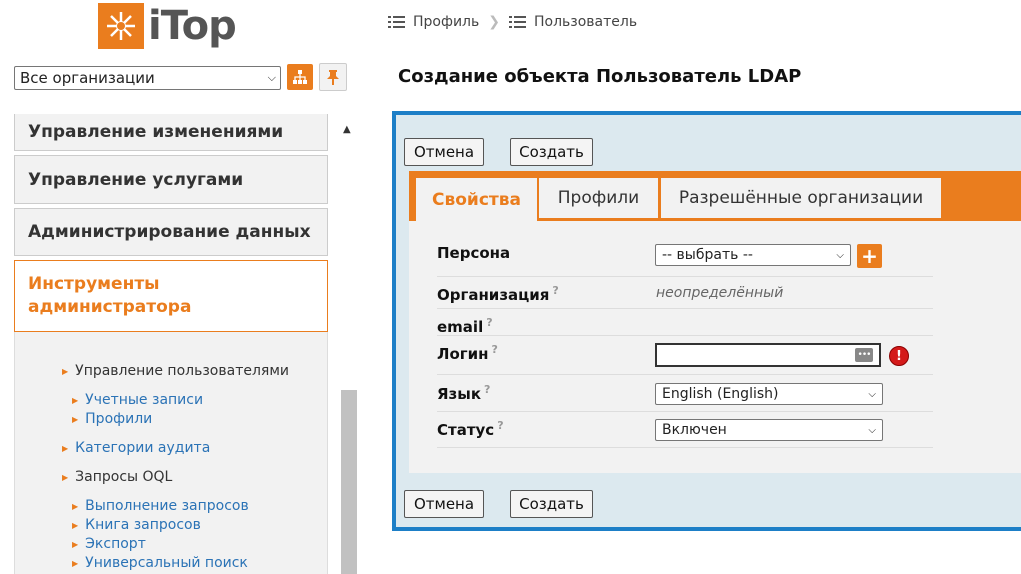 The height and width of the screenshot is (574, 1021). What do you see at coordinates (444, 504) in the screenshot?
I see `cancel-button-bottom: Отмена` at bounding box center [444, 504].